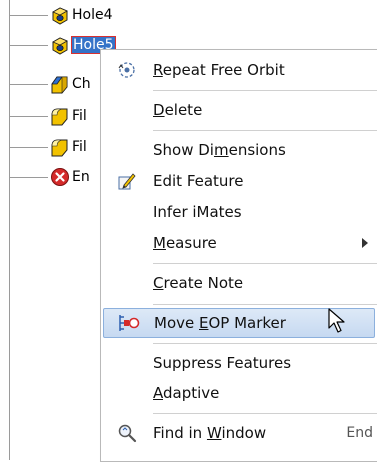  I want to click on menu-item-label: Infer iMates, so click(197, 212).